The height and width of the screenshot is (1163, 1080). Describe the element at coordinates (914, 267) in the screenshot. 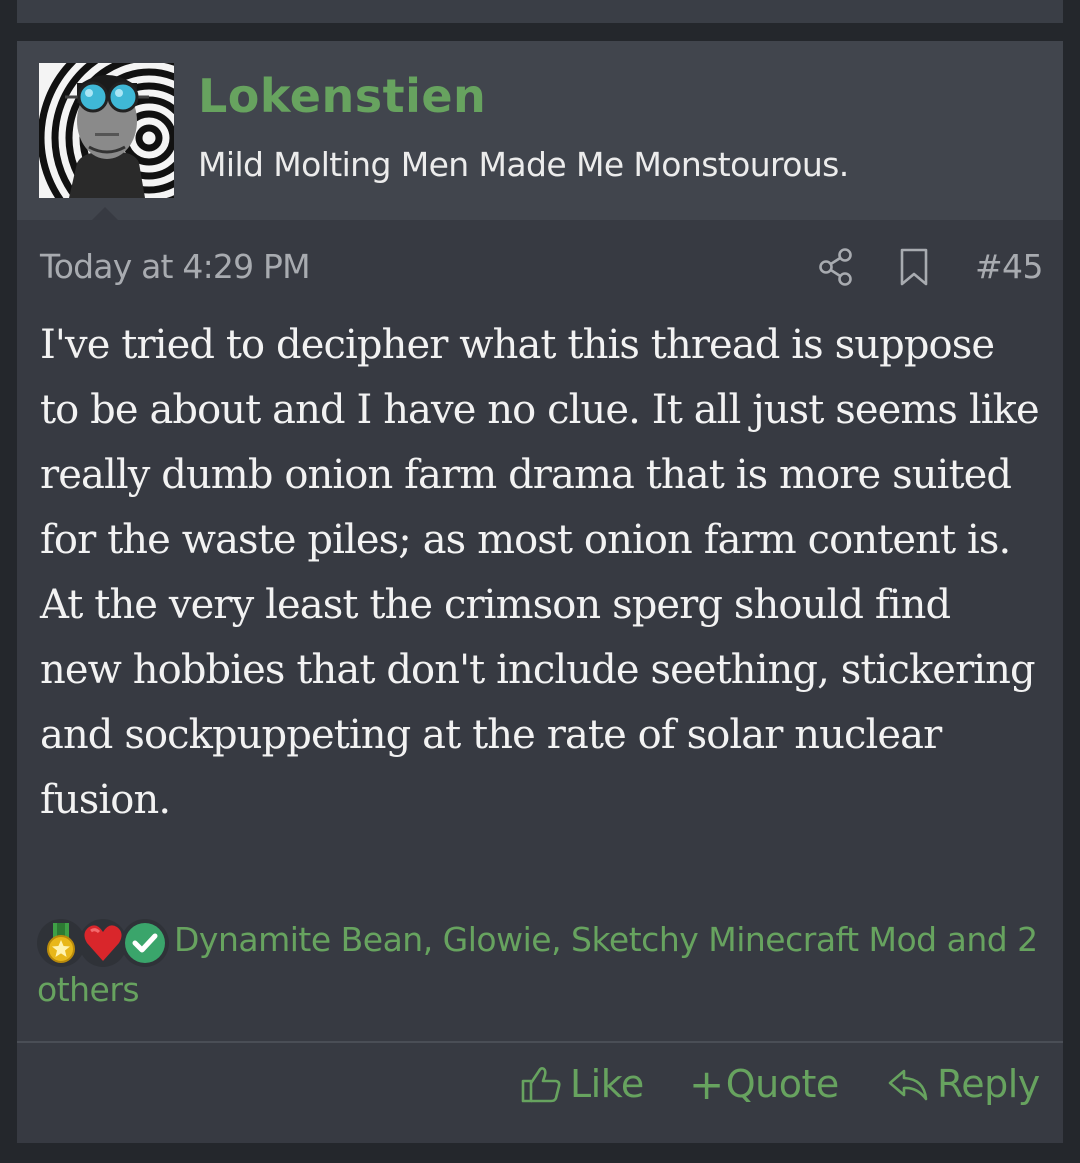

I see `bookmark-icon` at that location.